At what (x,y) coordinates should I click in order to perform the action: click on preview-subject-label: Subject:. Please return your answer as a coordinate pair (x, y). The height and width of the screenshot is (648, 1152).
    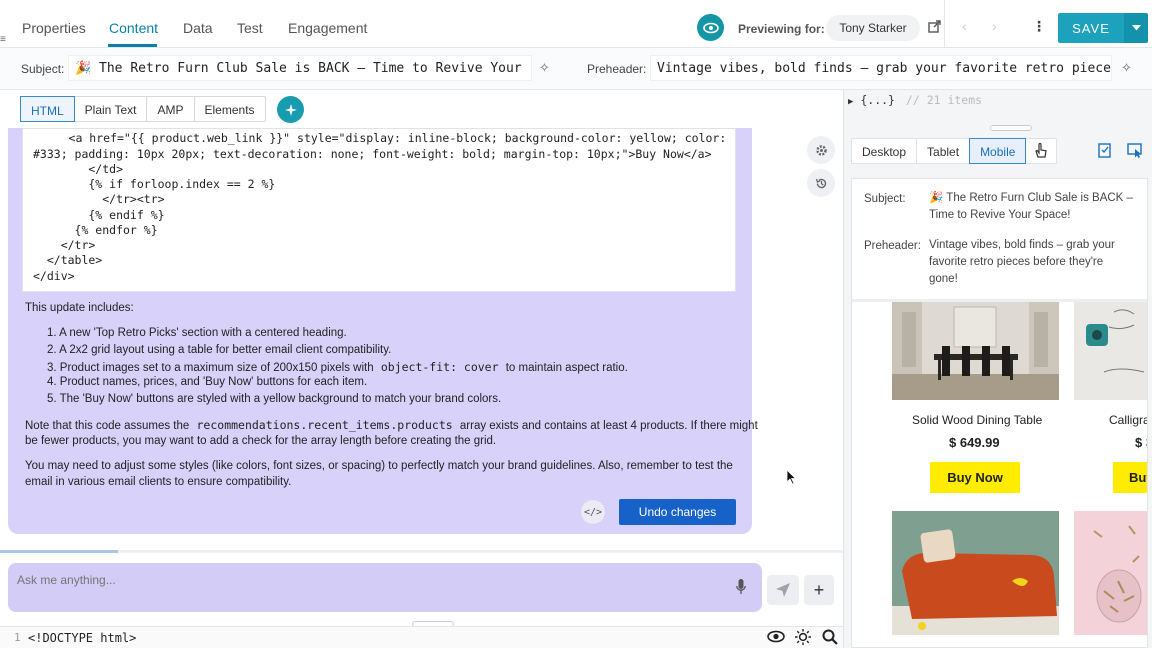
    Looking at the image, I should click on (885, 199).